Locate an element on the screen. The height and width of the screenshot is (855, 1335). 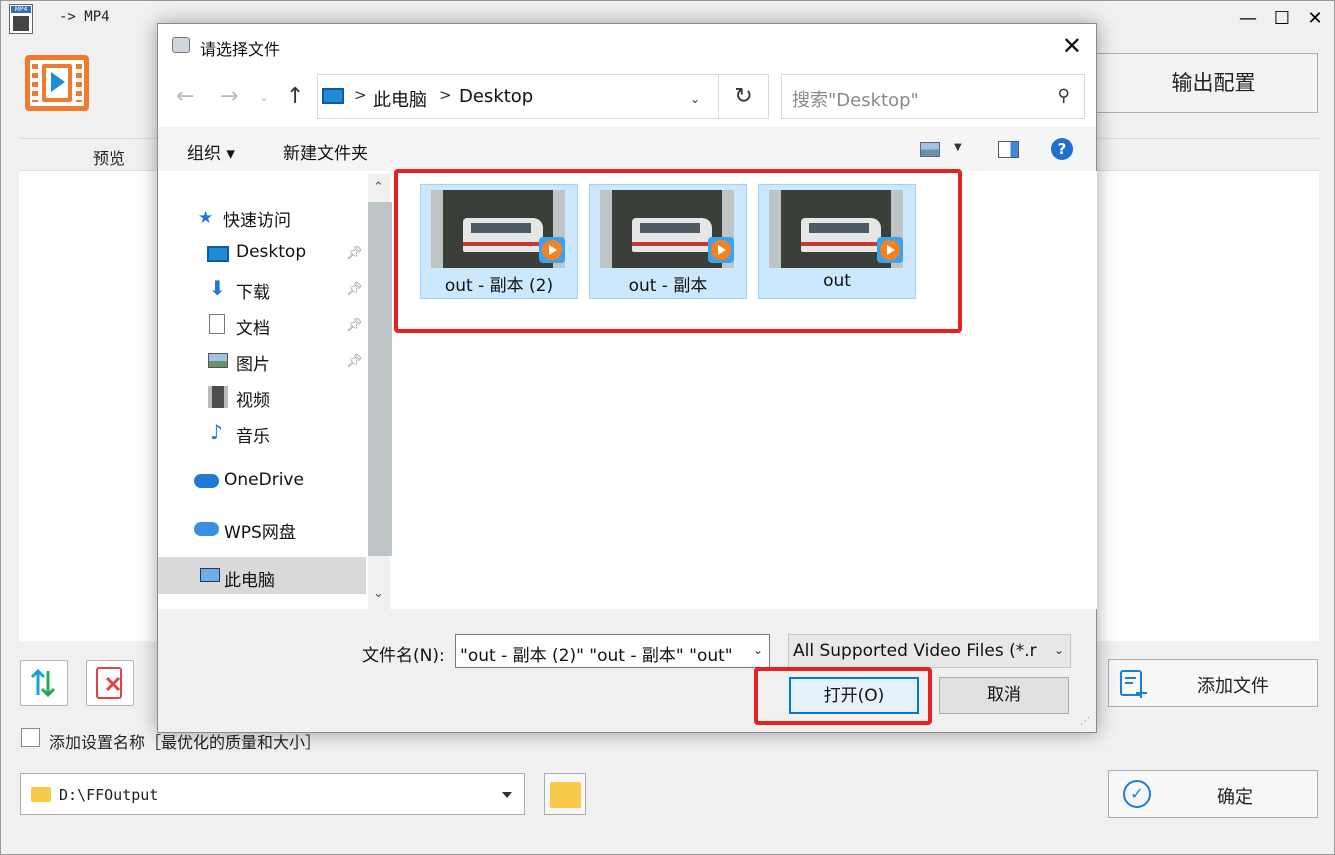
forward-arrow-icon: → is located at coordinates (229, 96).